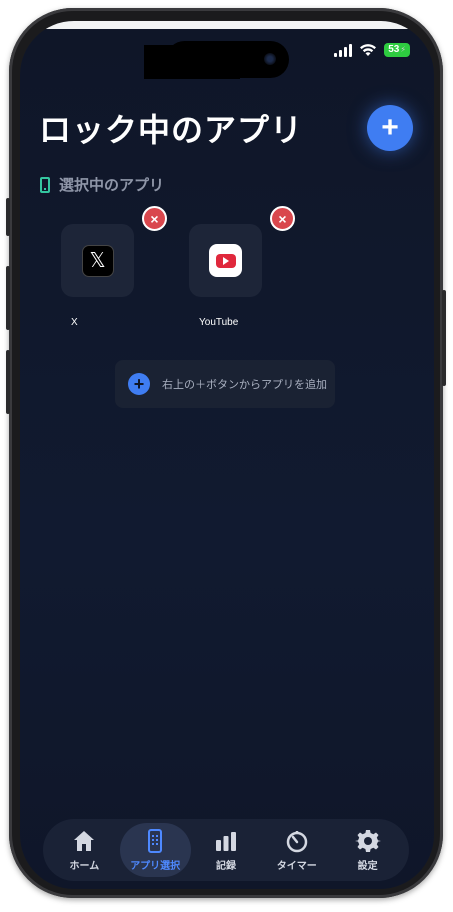  Describe the element at coordinates (444, 338) in the screenshot. I see `power-button` at that location.